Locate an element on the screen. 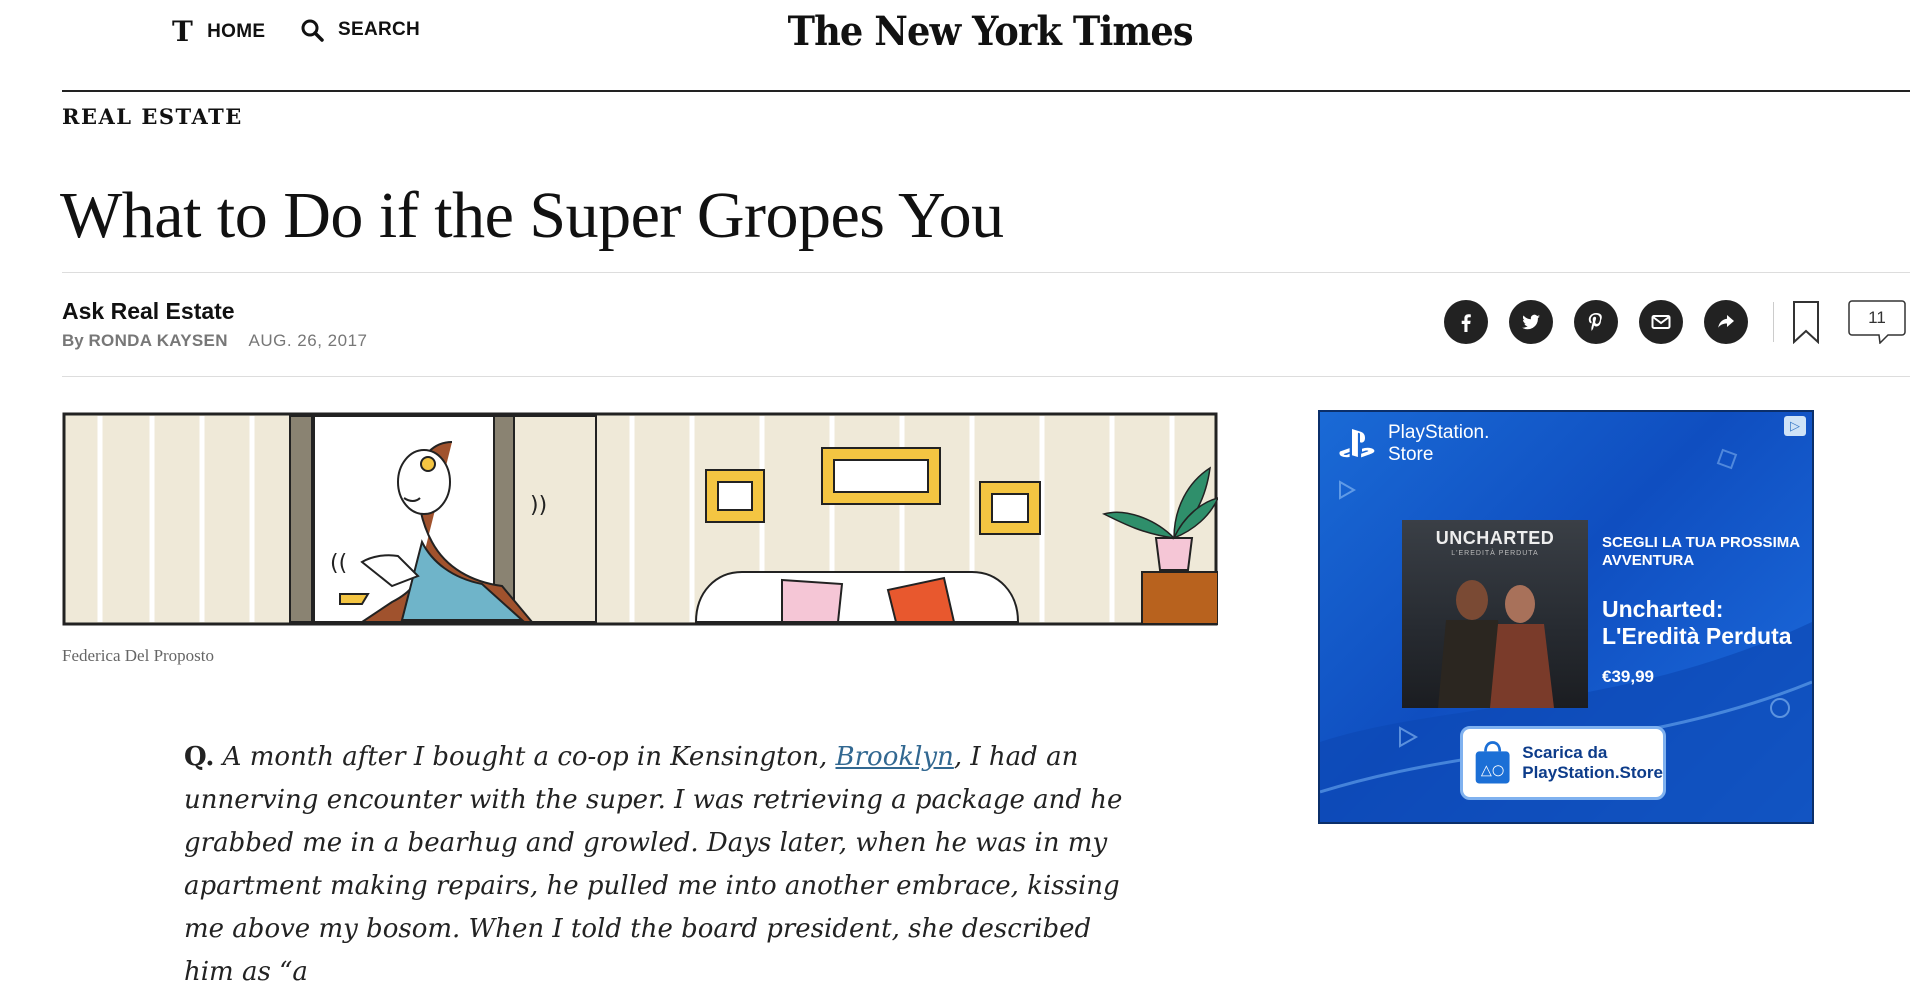 This screenshot has width=1920, height=994. game-box-art: UNCHARTED L'EREDITÀ PERDUTA is located at coordinates (1495, 614).